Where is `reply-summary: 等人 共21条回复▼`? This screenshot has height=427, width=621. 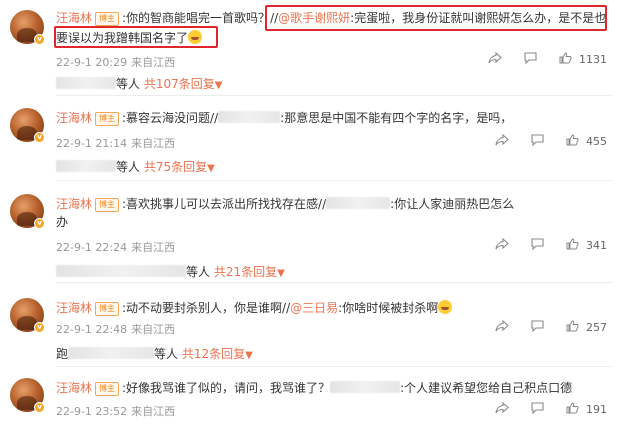
reply-summary: 等人 共21条回复▼ is located at coordinates (170, 271).